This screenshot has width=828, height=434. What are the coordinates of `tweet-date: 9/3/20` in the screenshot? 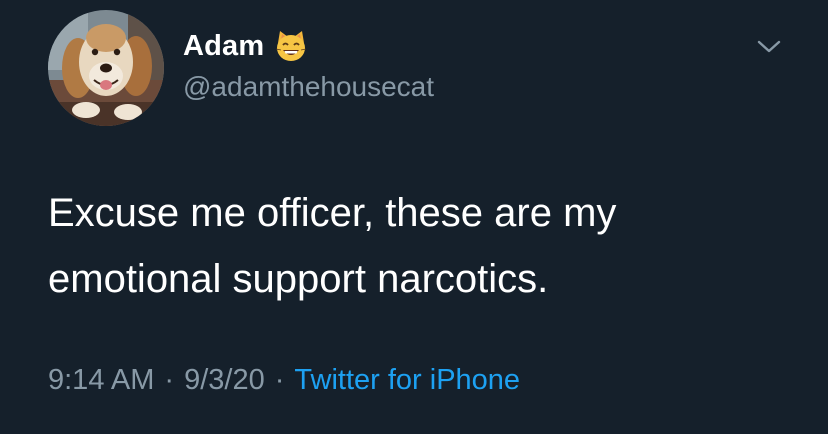 It's located at (224, 380).